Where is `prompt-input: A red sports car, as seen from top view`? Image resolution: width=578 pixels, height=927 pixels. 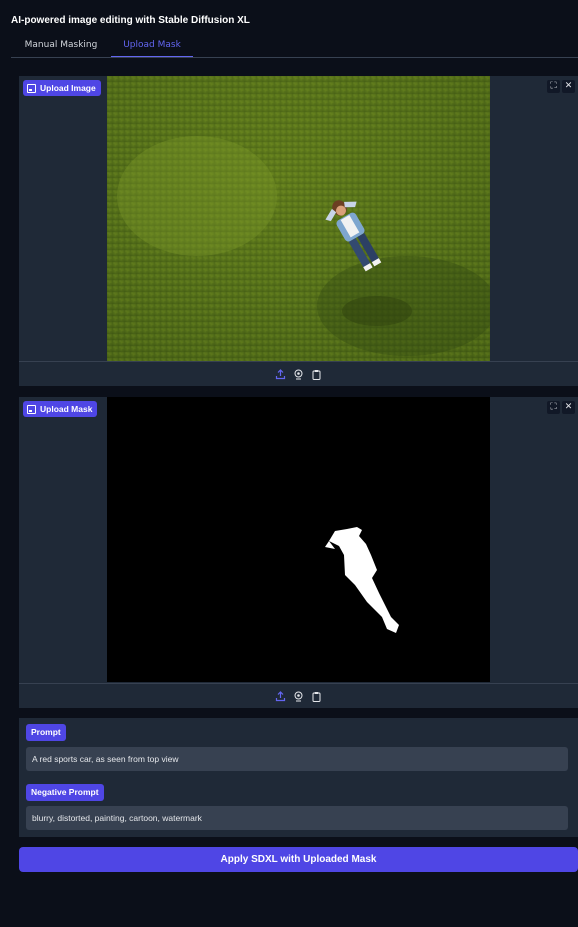
prompt-input: A red sports car, as seen from top view is located at coordinates (297, 759).